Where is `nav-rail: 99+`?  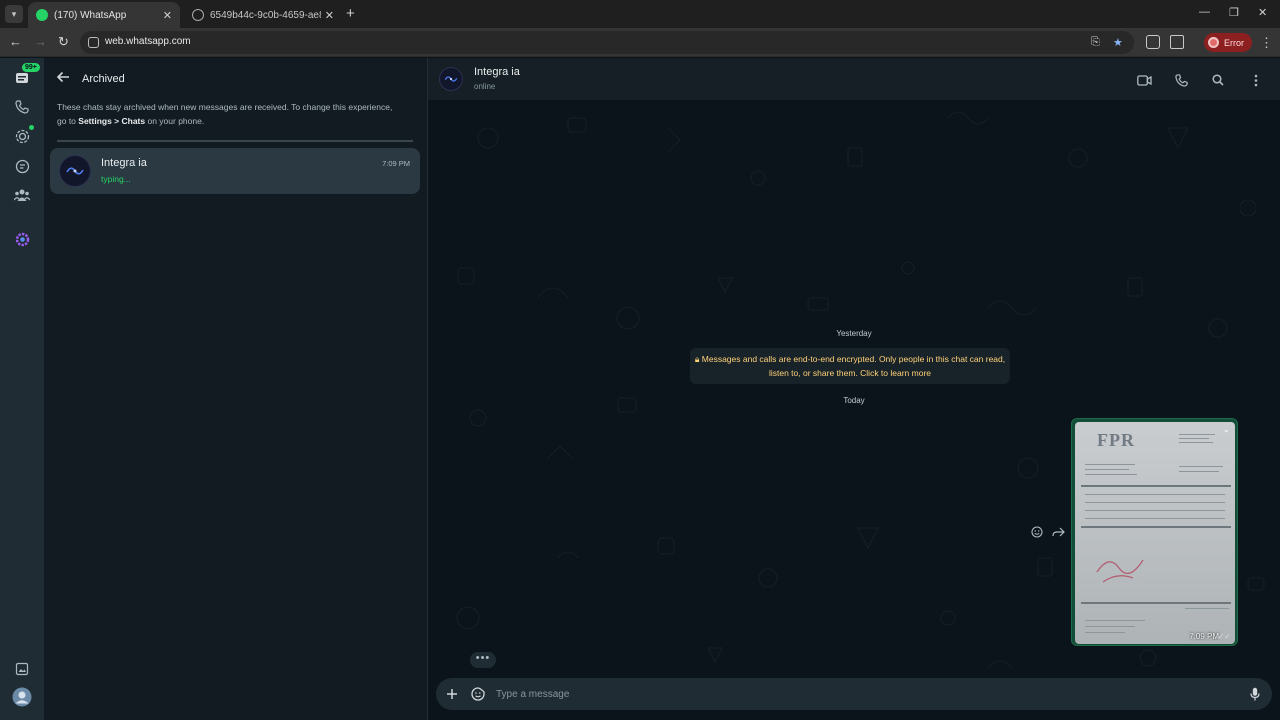
nav-rail: 99+ is located at coordinates (22, 389).